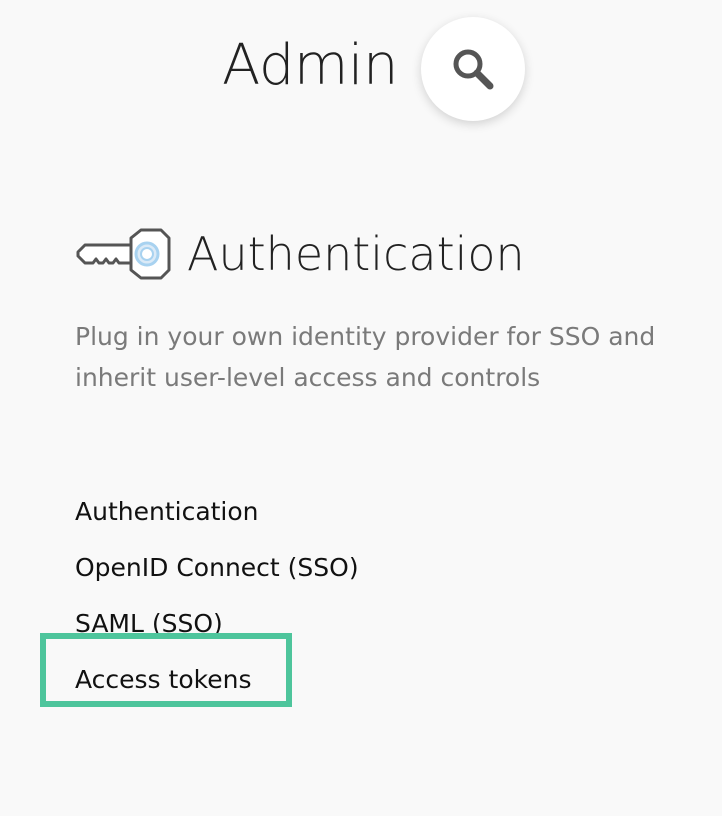  I want to click on search-icon, so click(473, 69).